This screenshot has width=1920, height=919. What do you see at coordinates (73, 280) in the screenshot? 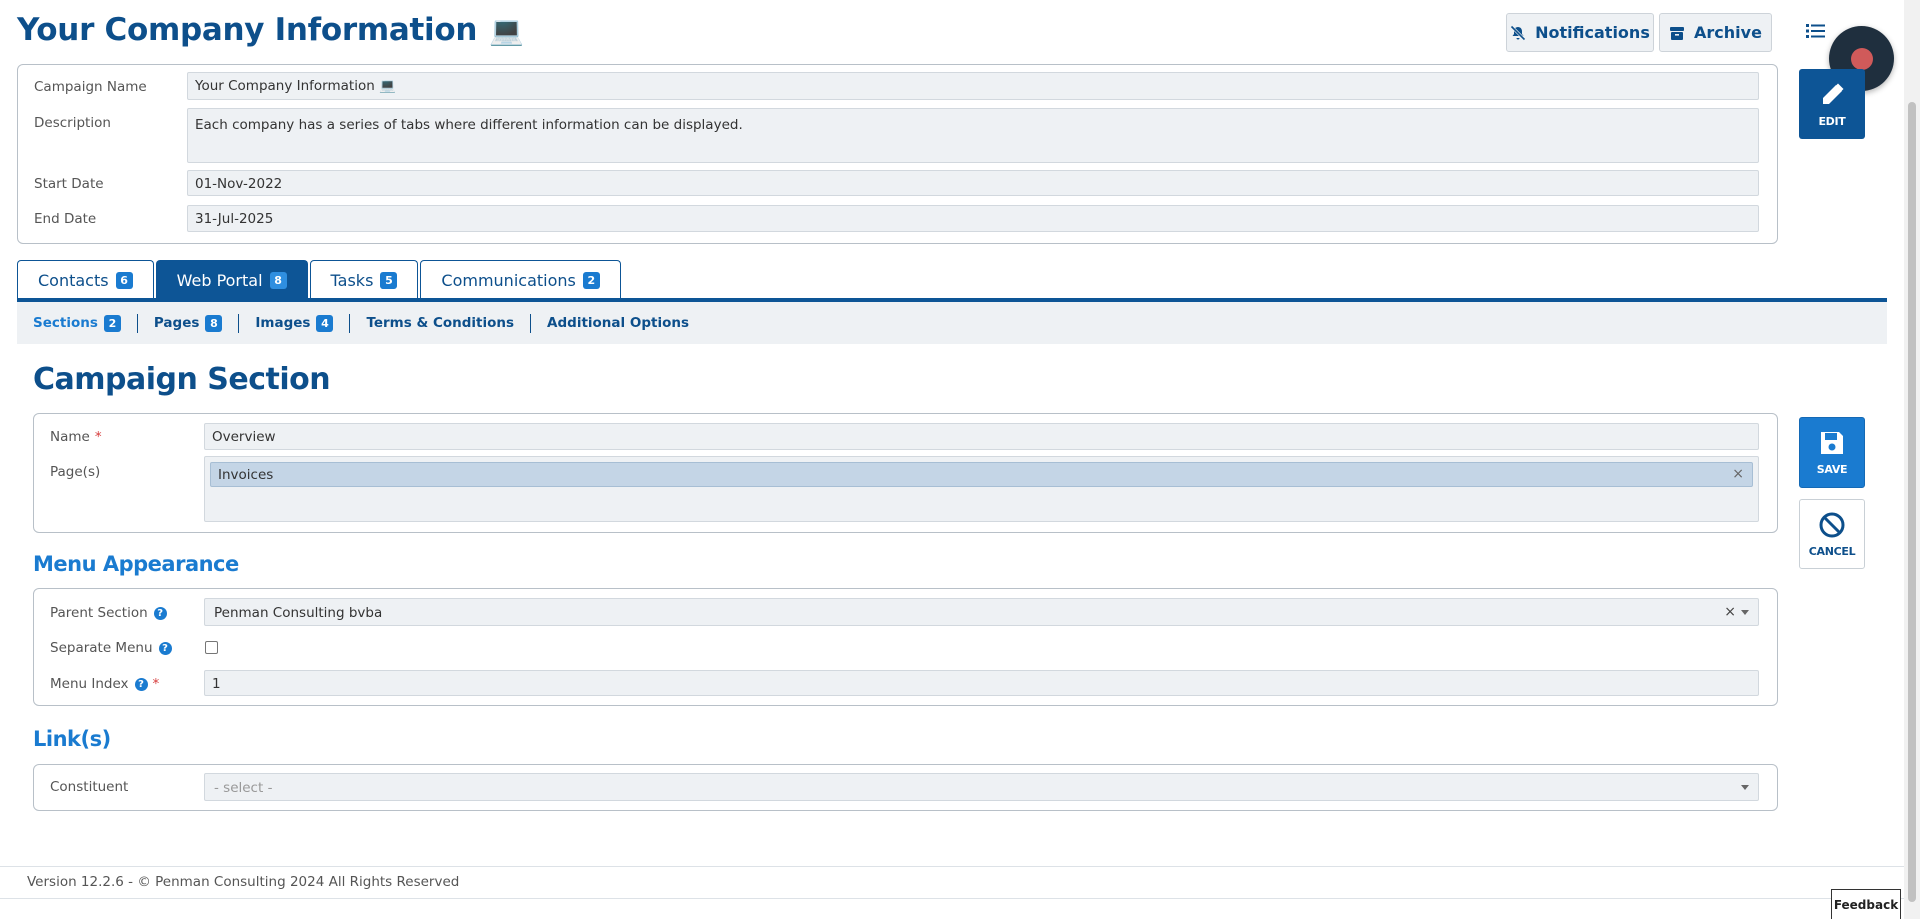
I see `tab-label: Contacts` at bounding box center [73, 280].